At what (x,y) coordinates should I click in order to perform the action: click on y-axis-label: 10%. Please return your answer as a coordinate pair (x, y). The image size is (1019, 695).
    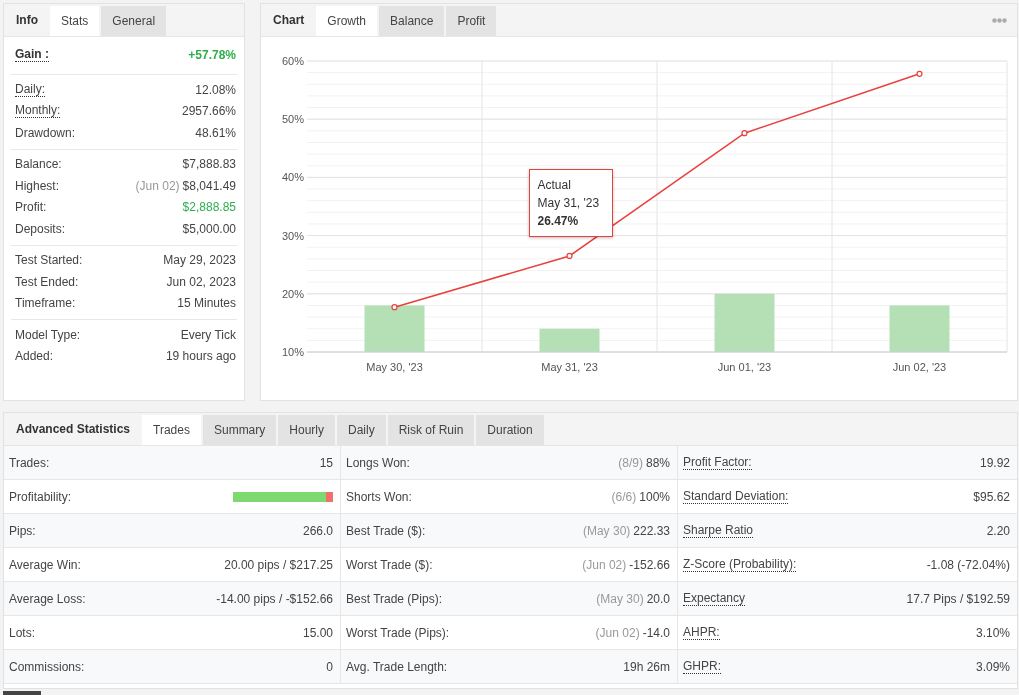
    Looking at the image, I should click on (292, 352).